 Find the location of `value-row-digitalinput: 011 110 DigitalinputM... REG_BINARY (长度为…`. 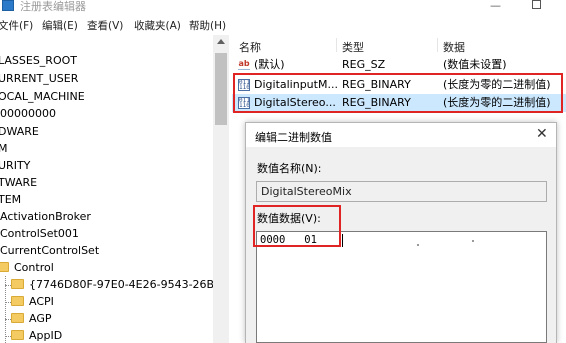

value-row-digitalinput: 011 110 DigitalinputM... REG_BINARY (长度为… is located at coordinates (399, 85).